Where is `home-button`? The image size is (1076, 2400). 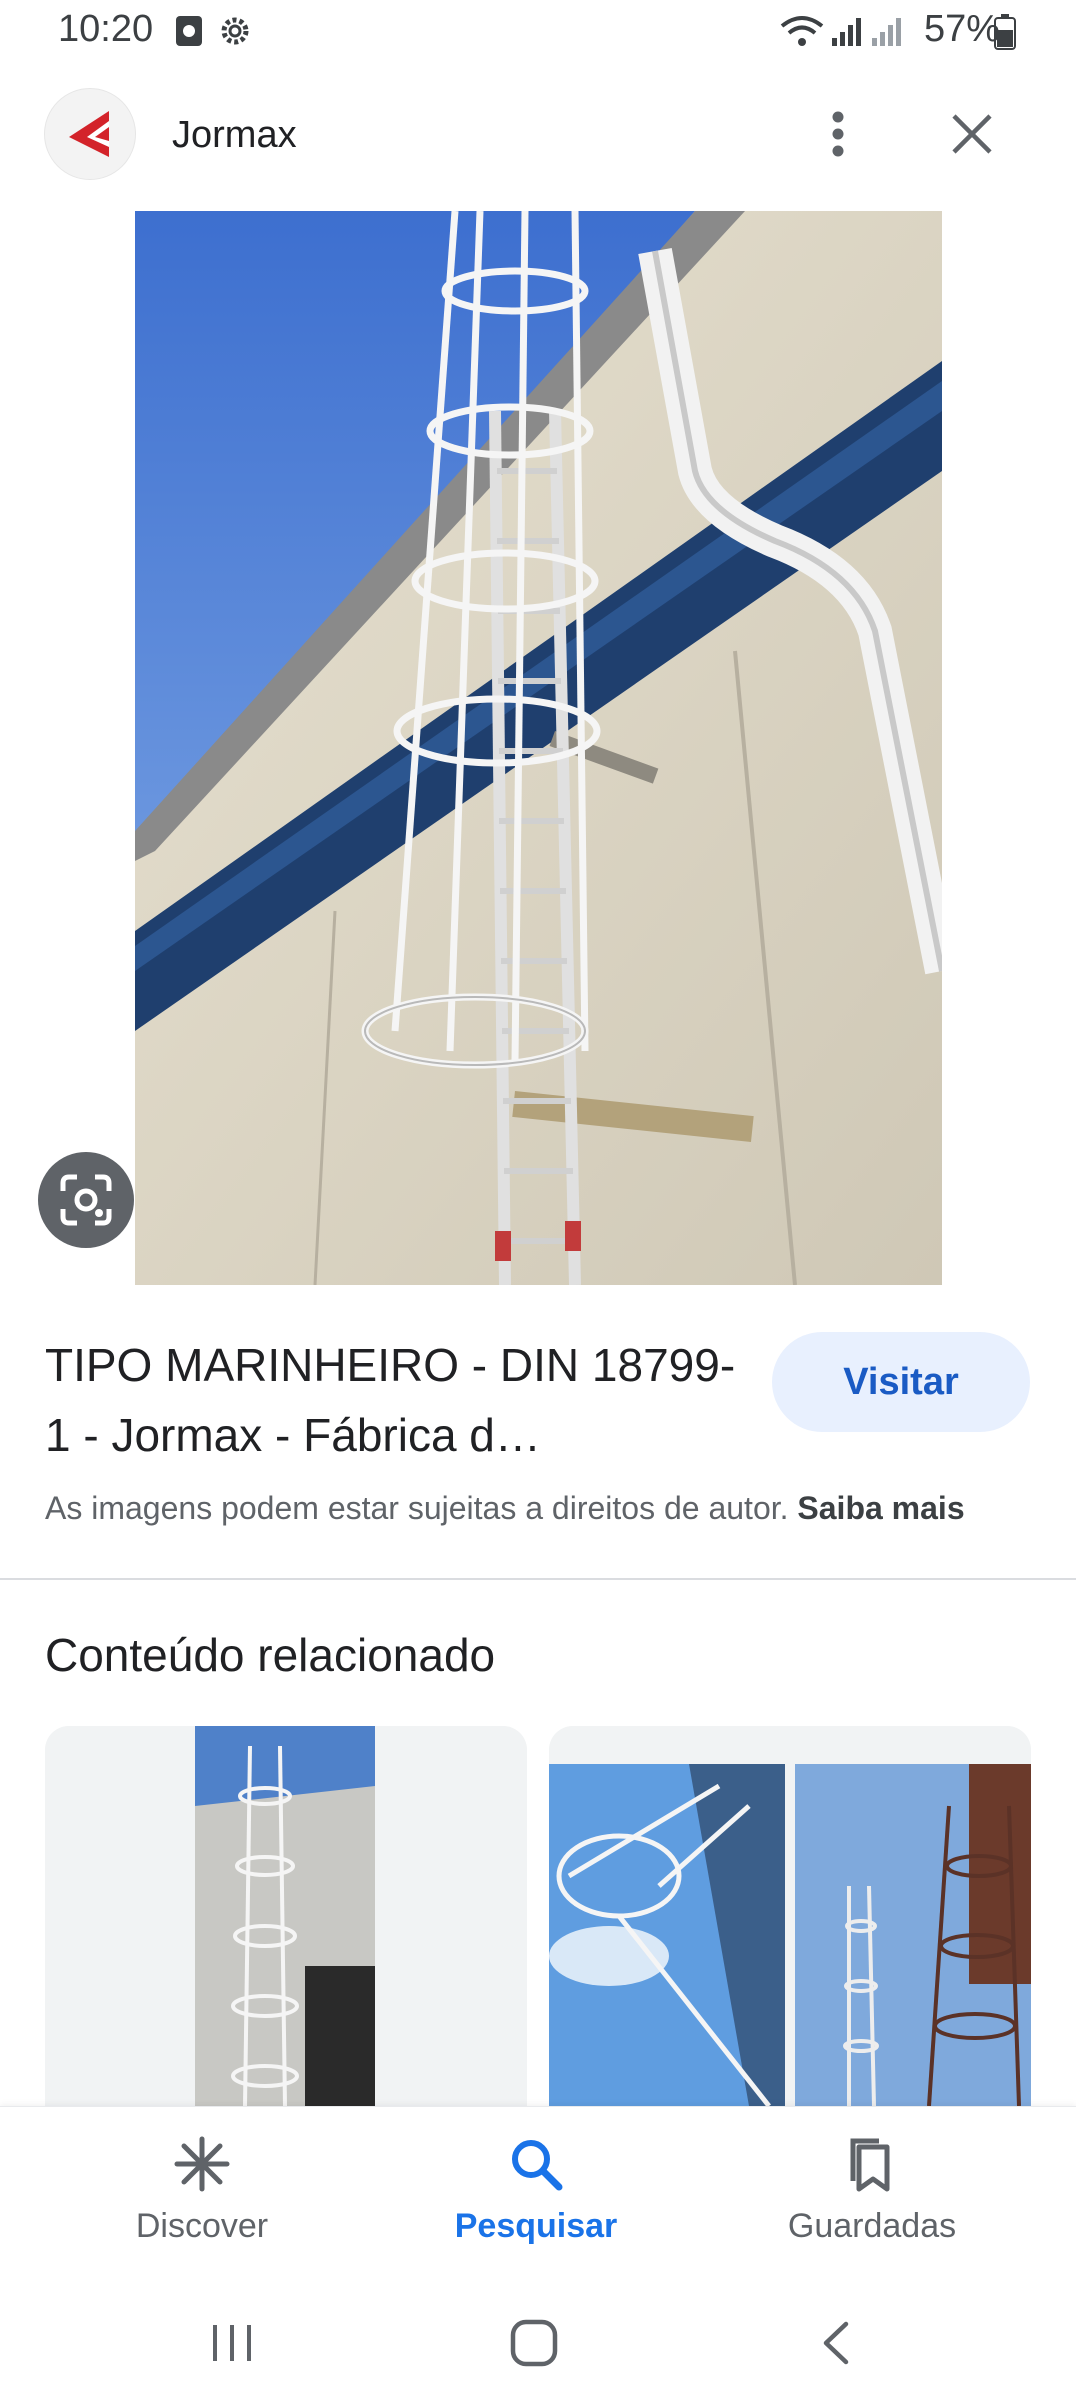
home-button is located at coordinates (534, 2343).